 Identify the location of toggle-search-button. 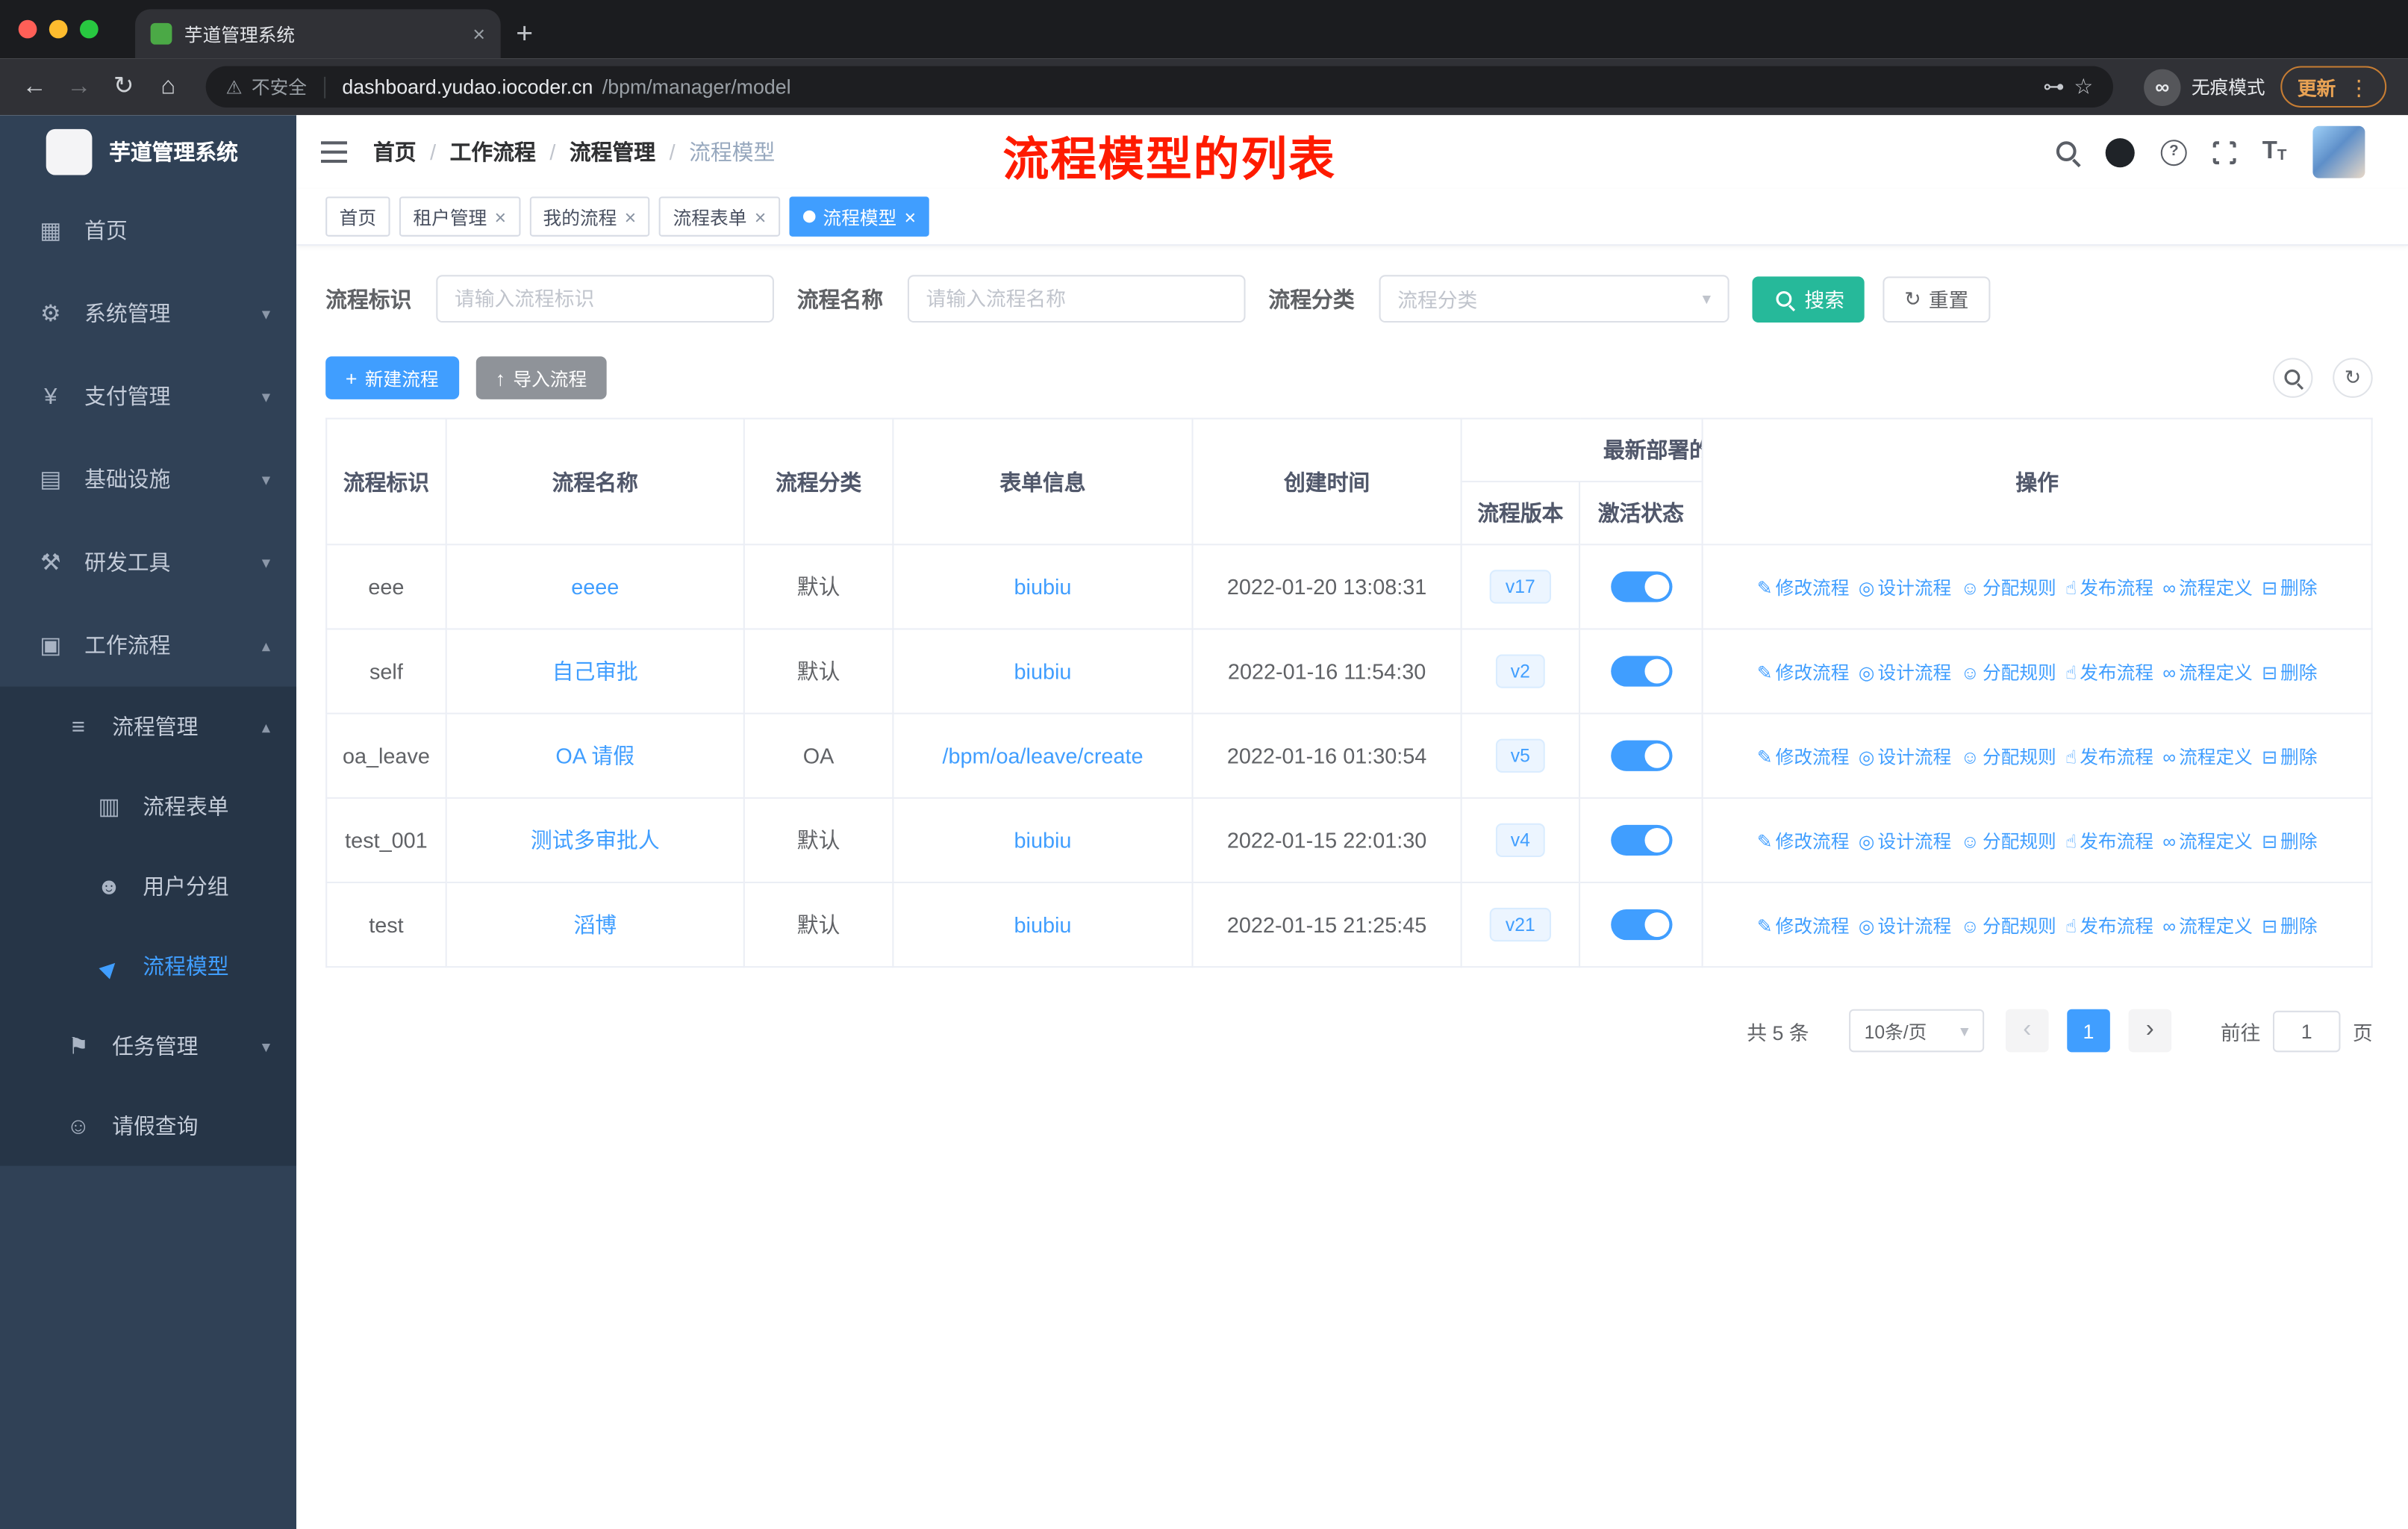
(2292, 378).